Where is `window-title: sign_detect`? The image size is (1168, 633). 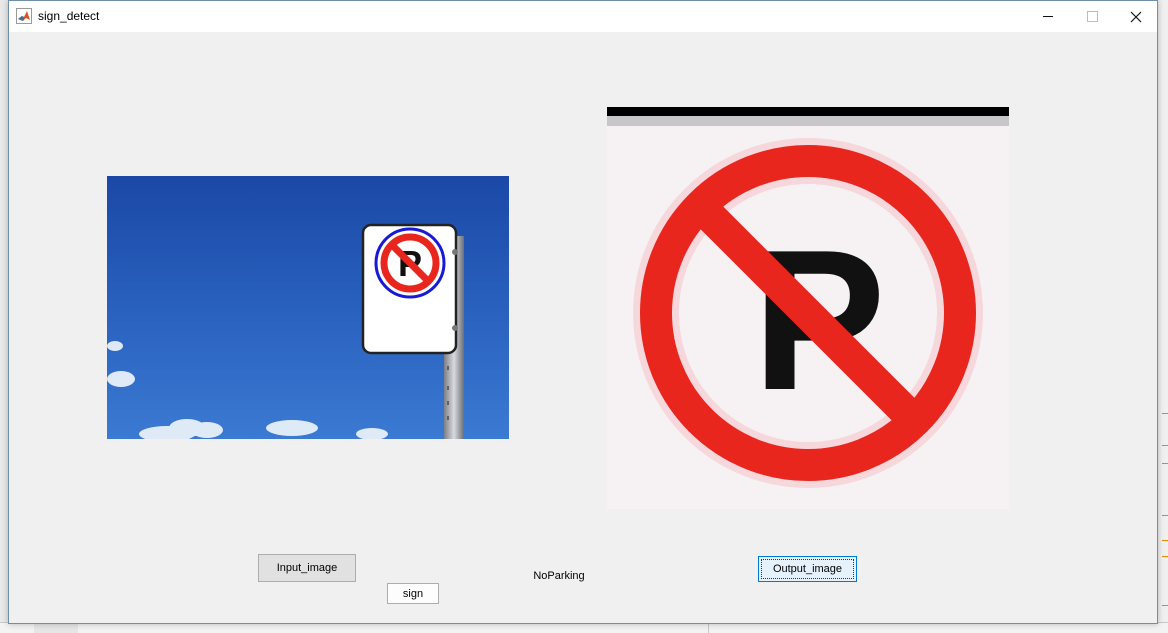
window-title: sign_detect is located at coordinates (69, 16).